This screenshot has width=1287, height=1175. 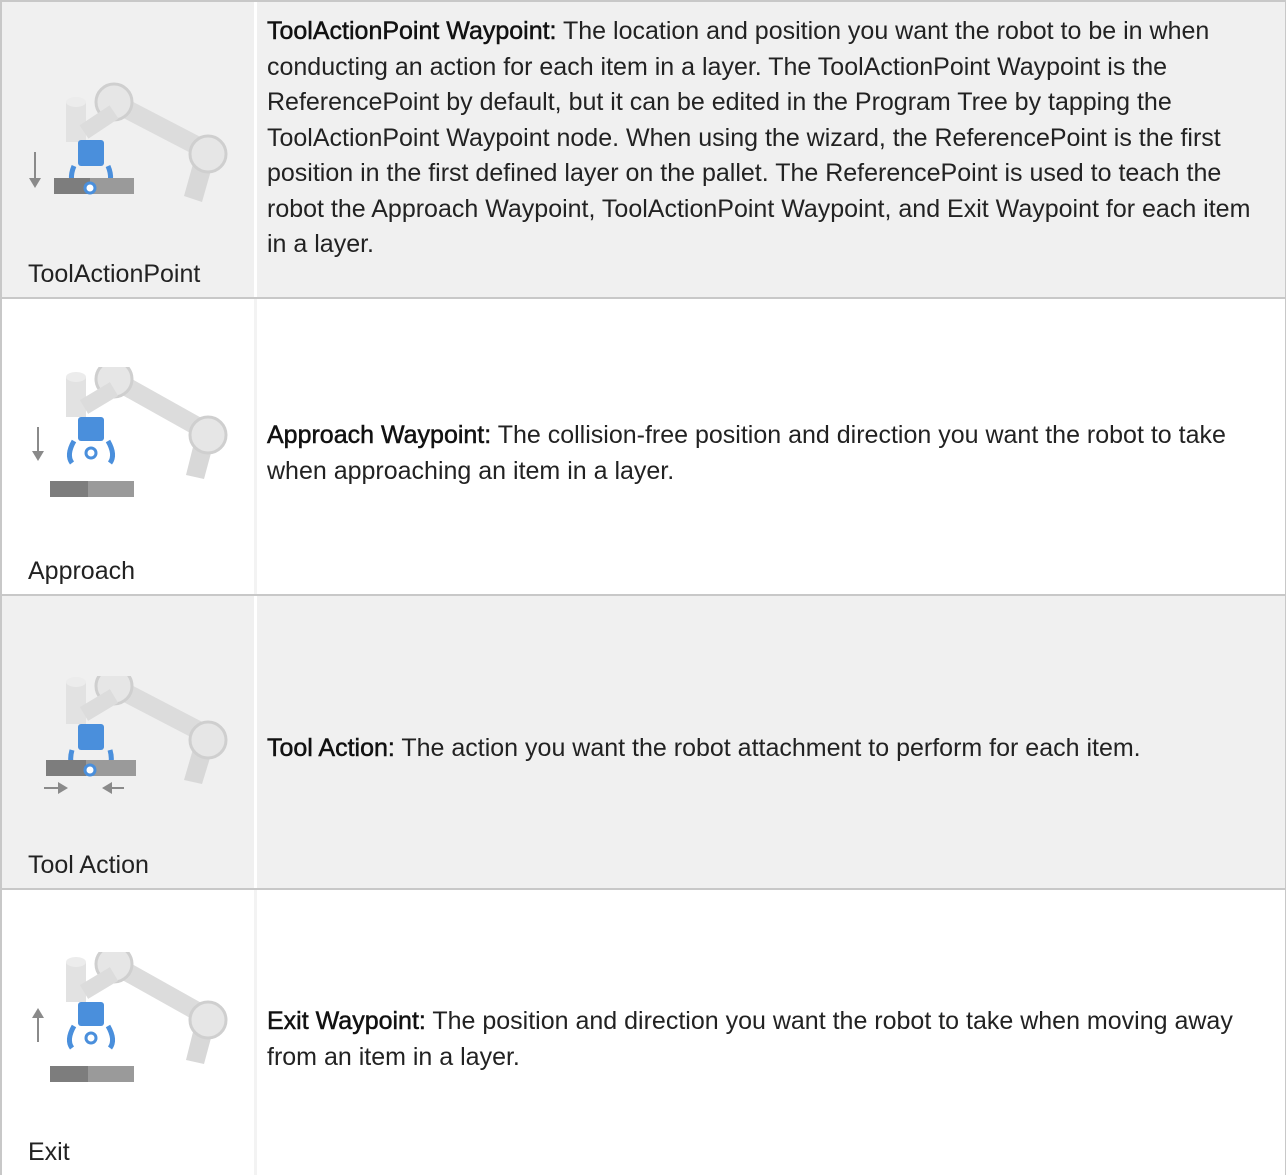 I want to click on row-term: Approach Waypoint:, so click(x=379, y=435).